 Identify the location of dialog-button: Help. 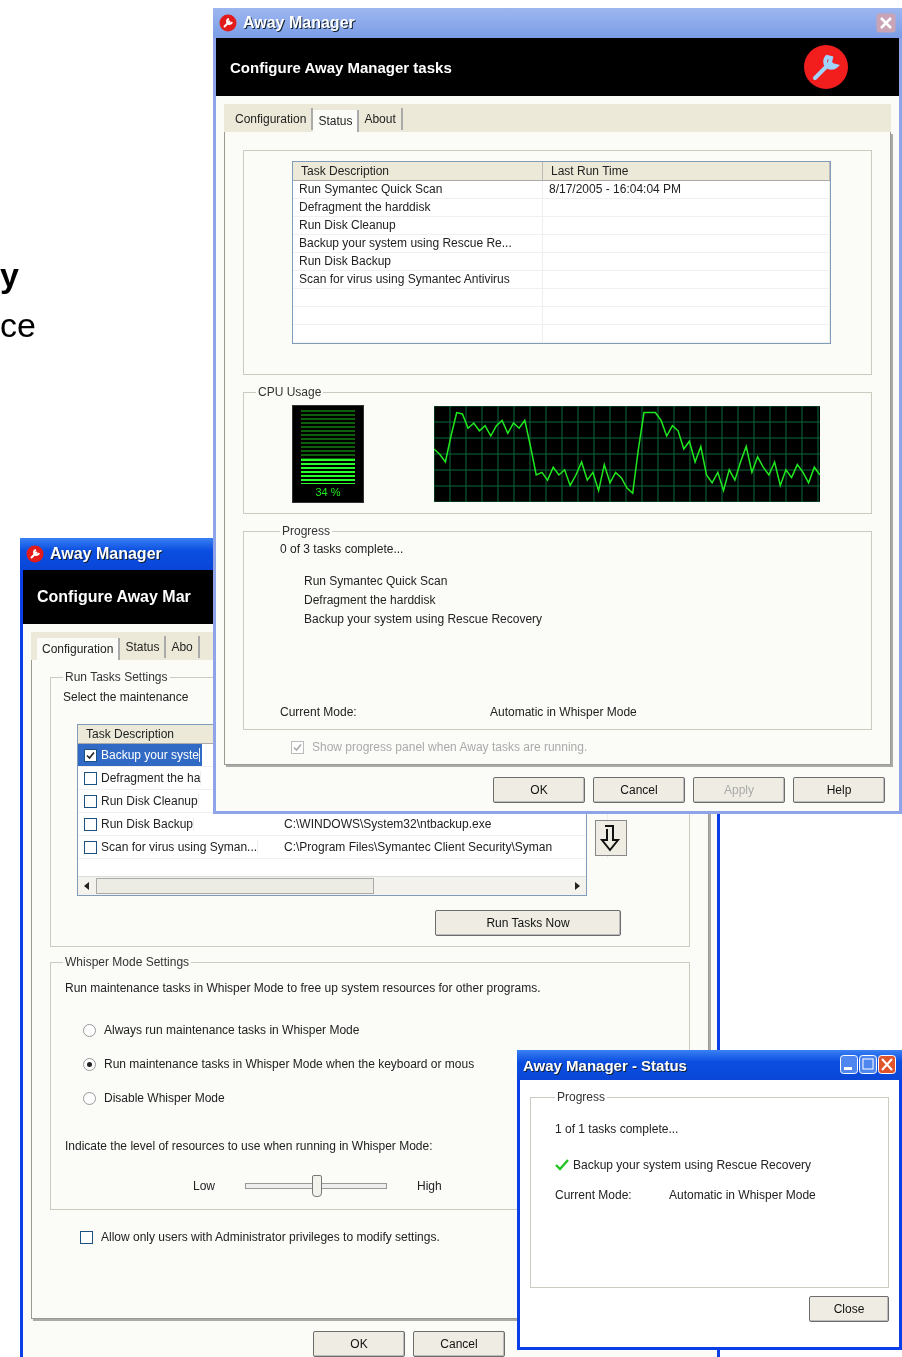
(839, 790).